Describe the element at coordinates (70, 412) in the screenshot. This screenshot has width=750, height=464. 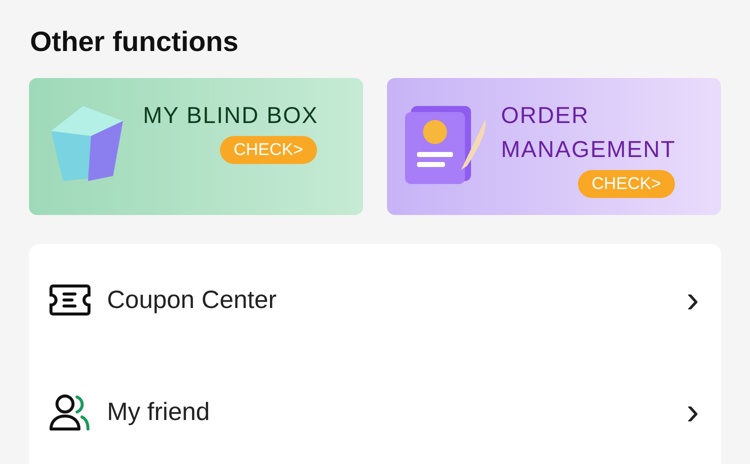
I see `people-icon` at that location.